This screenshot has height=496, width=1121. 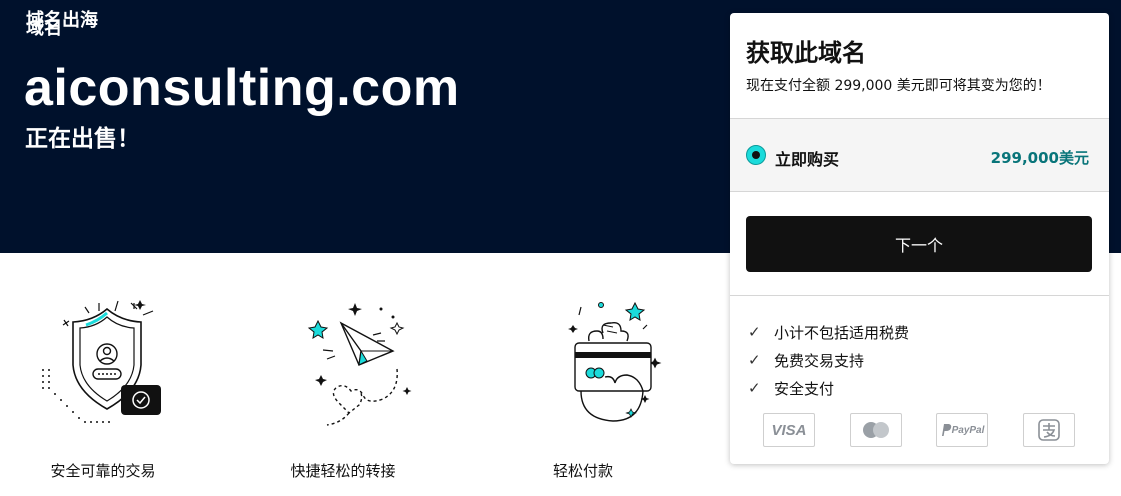 I want to click on benefits-list: ✓ 小计不包括适用税费 ✓ 免费交易支持 ✓ 安全支付, so click(x=828, y=360).